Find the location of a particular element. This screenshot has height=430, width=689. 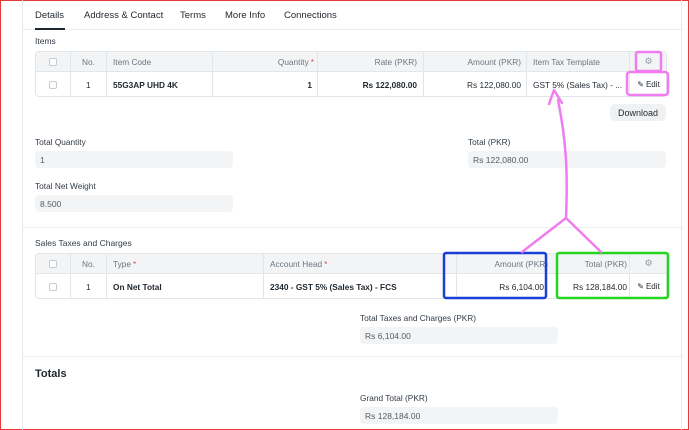

row-amount: Rs 6,104.00 is located at coordinates (500, 286).